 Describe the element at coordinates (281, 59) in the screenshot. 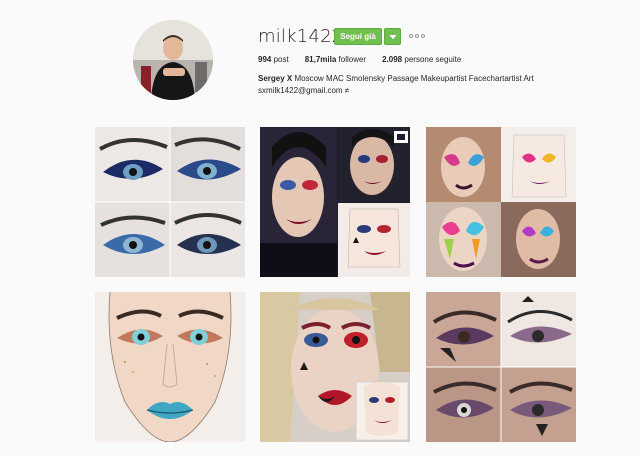

I see `posts-label: post` at that location.